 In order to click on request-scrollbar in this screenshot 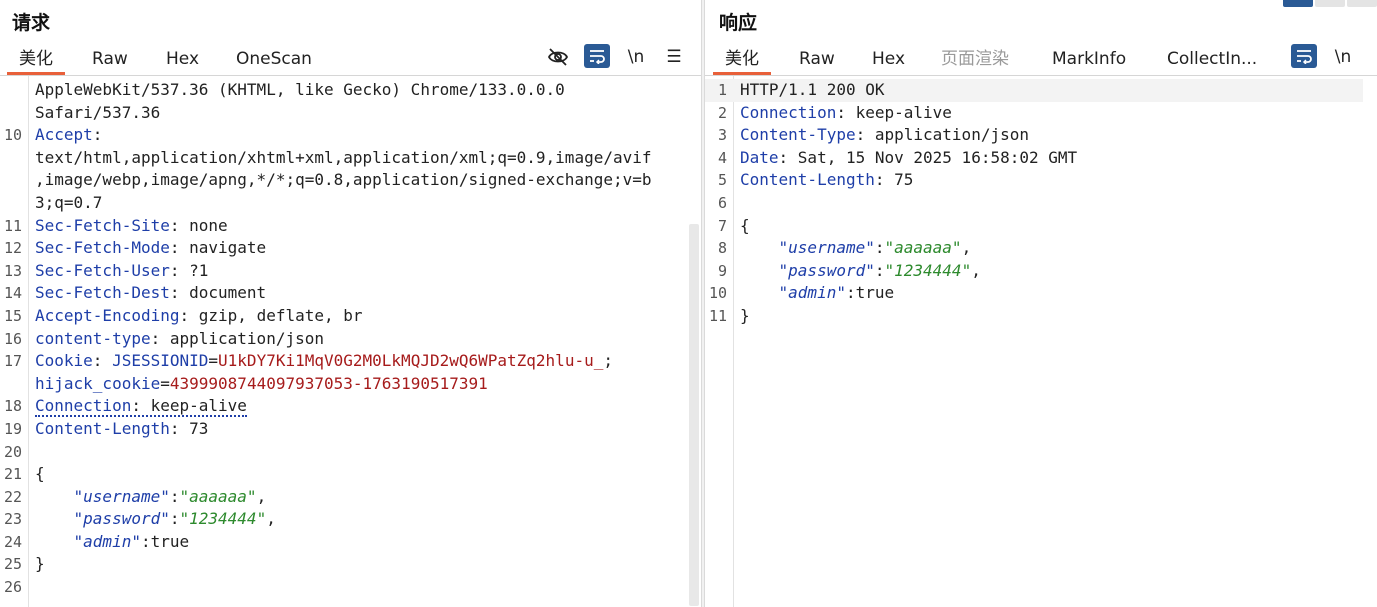, I will do `click(694, 415)`.